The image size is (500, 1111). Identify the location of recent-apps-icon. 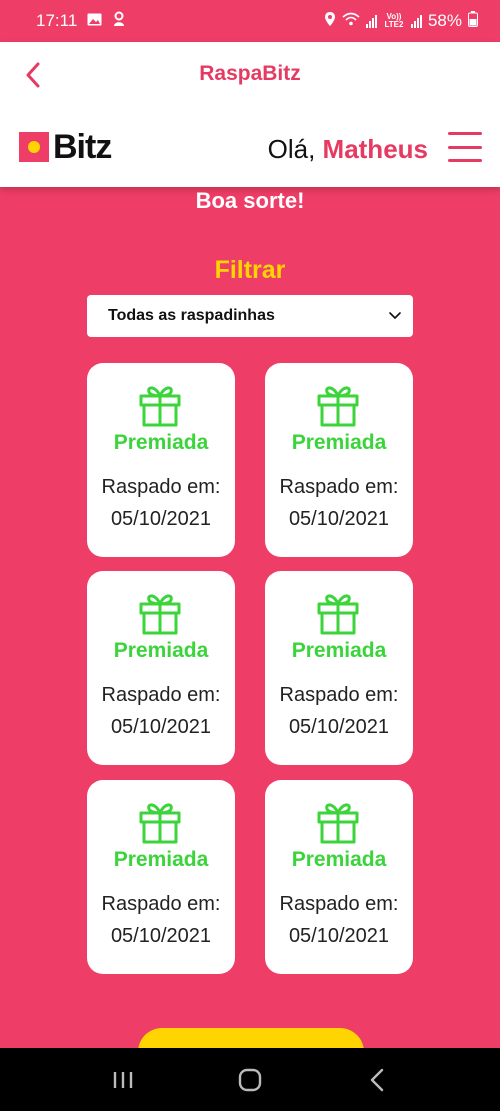
(123, 1079).